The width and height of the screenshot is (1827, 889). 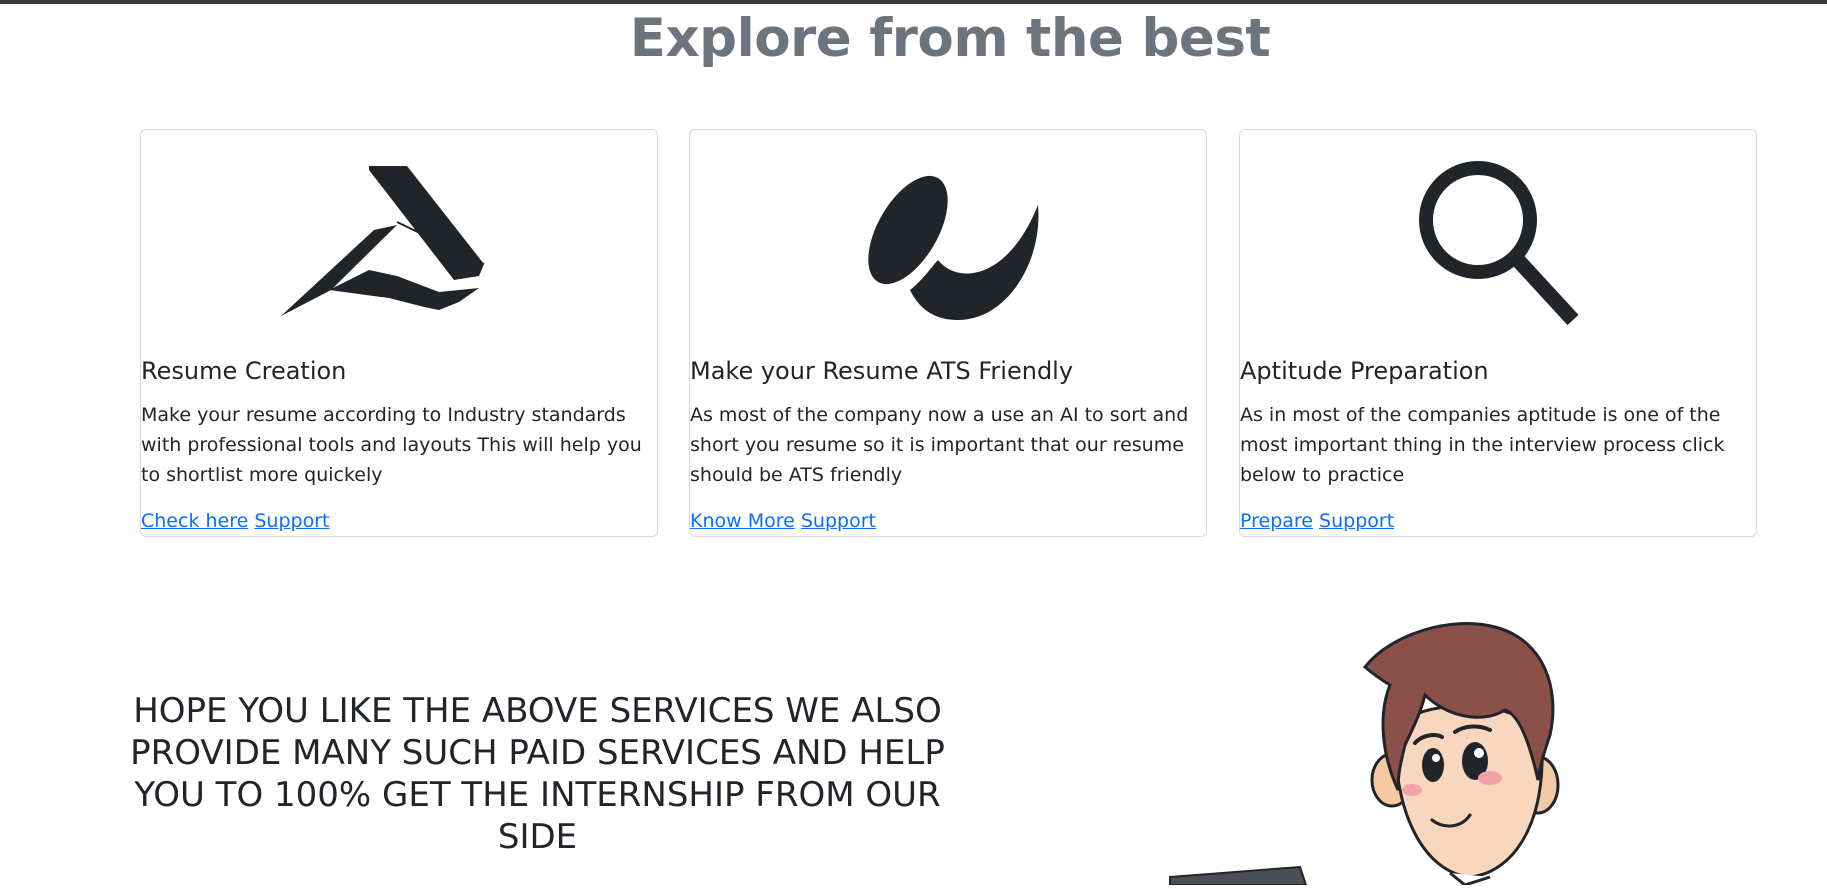 I want to click on card-title: Resume Creation, so click(x=244, y=371).